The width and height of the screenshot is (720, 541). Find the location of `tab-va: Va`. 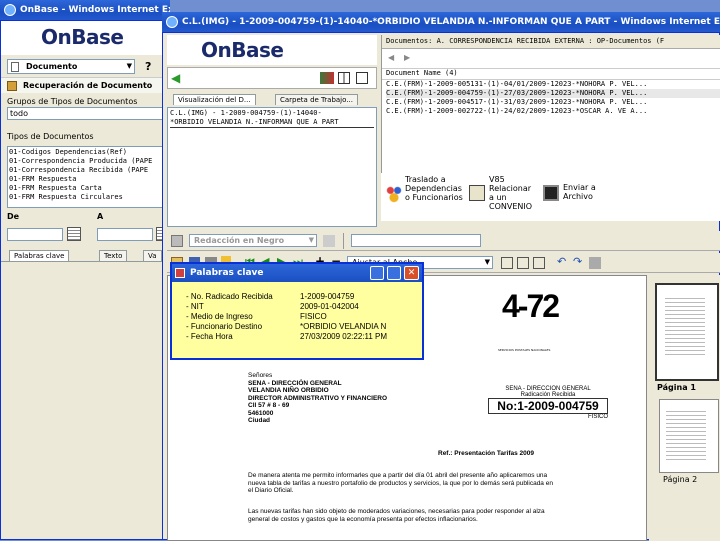

tab-va: Va is located at coordinates (152, 255).